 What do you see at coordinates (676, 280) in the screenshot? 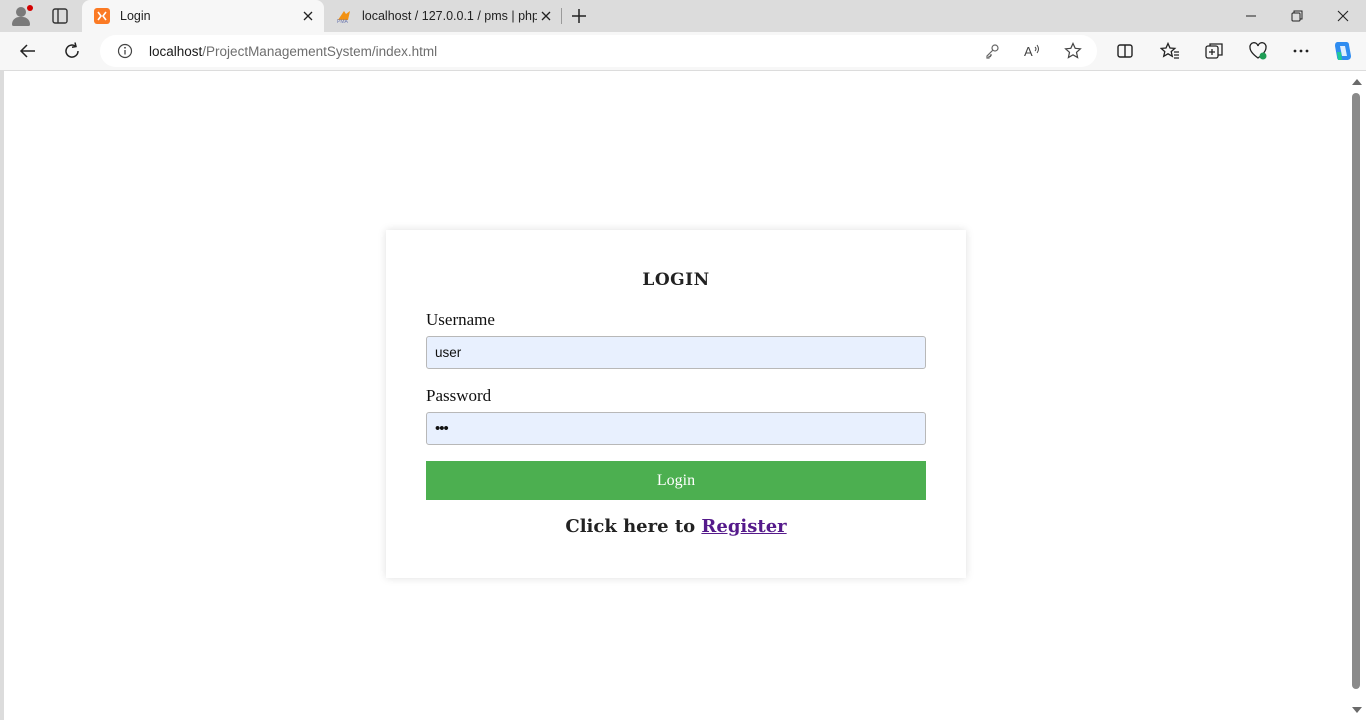
I see `login-title: LOGIN` at bounding box center [676, 280].